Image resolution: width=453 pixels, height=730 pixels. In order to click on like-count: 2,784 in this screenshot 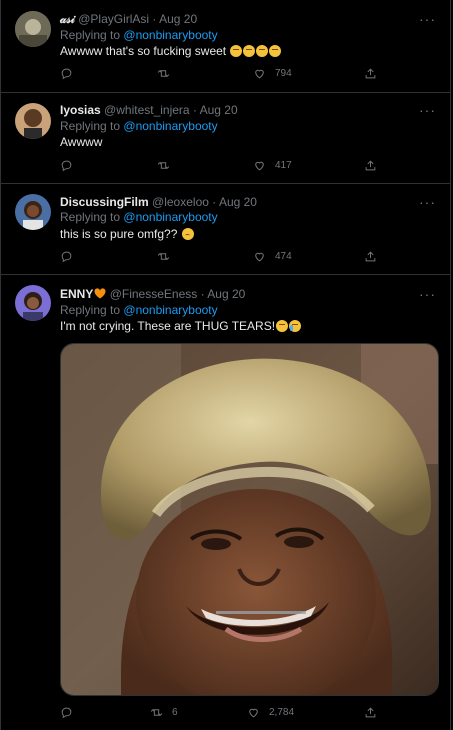, I will do `click(282, 712)`.